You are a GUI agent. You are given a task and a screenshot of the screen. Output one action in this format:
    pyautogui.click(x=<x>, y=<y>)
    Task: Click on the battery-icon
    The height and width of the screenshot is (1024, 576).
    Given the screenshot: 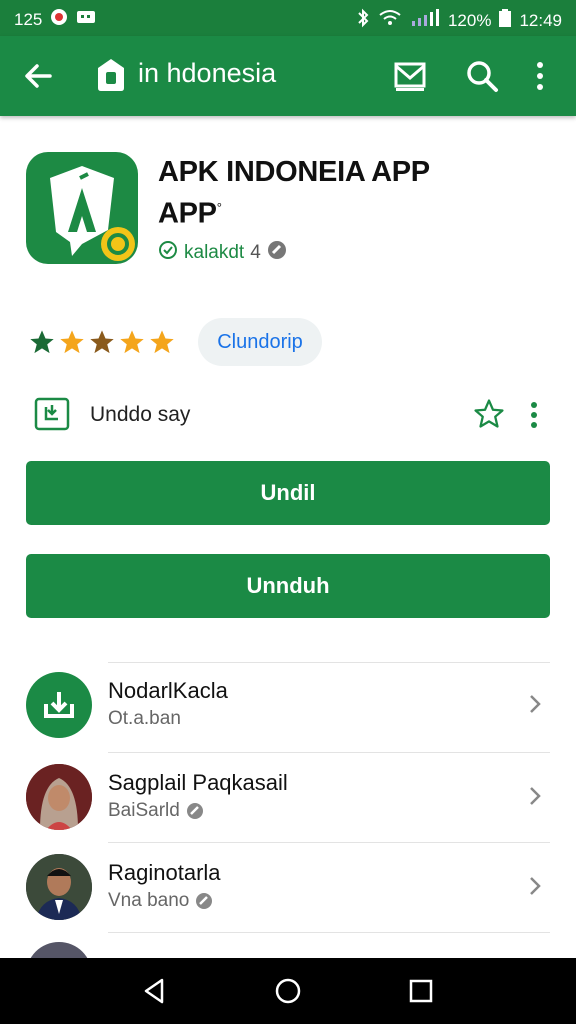 What is the action you would take?
    pyautogui.click(x=505, y=20)
    